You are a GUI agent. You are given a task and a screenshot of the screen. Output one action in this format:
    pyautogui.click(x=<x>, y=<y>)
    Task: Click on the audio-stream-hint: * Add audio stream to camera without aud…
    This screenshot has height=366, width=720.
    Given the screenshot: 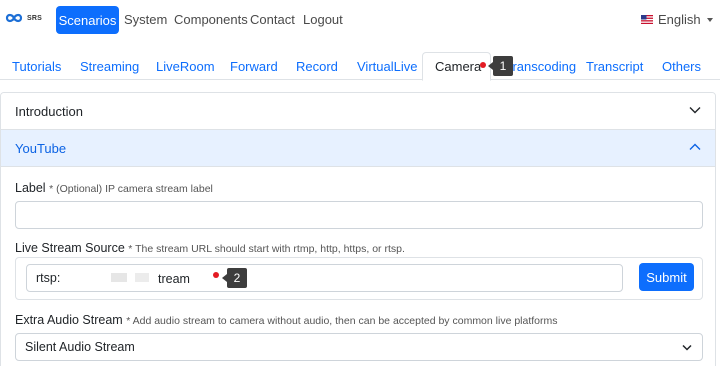 What is the action you would take?
    pyautogui.click(x=342, y=321)
    